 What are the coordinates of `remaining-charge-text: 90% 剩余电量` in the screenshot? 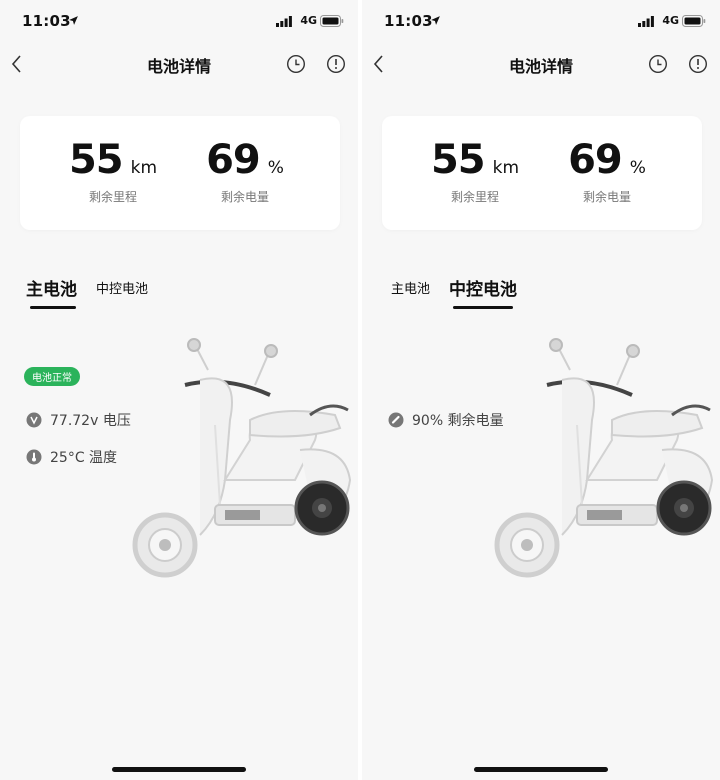 It's located at (458, 421).